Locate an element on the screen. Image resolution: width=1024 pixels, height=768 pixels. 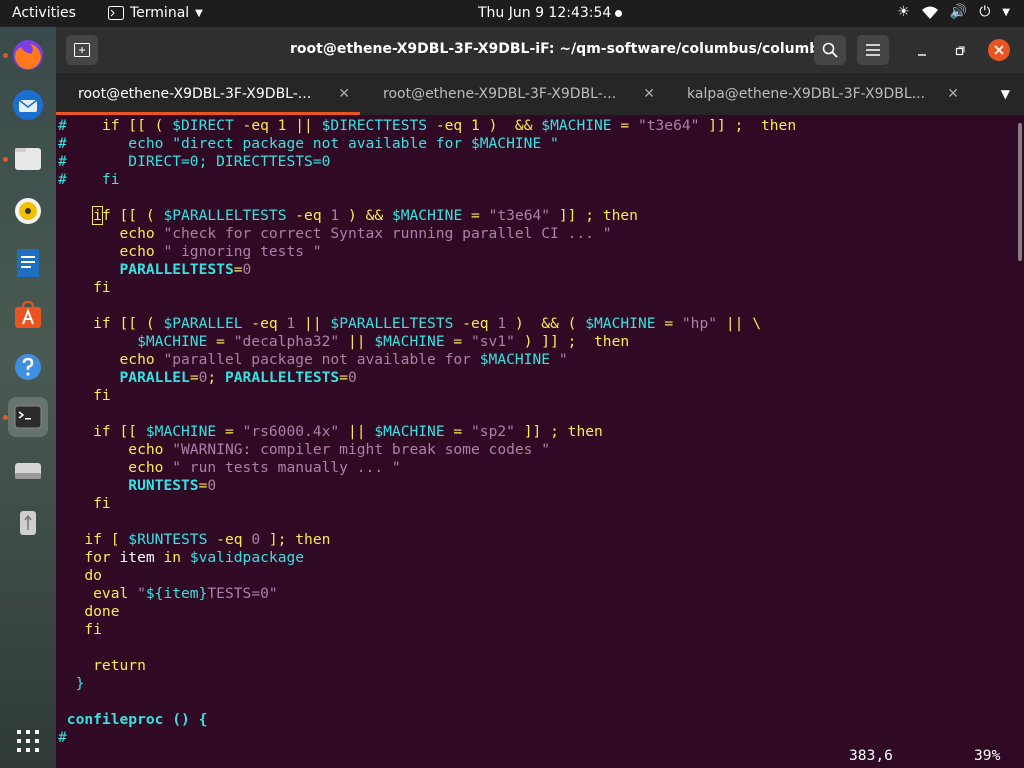
code-token: } is located at coordinates (71, 683).